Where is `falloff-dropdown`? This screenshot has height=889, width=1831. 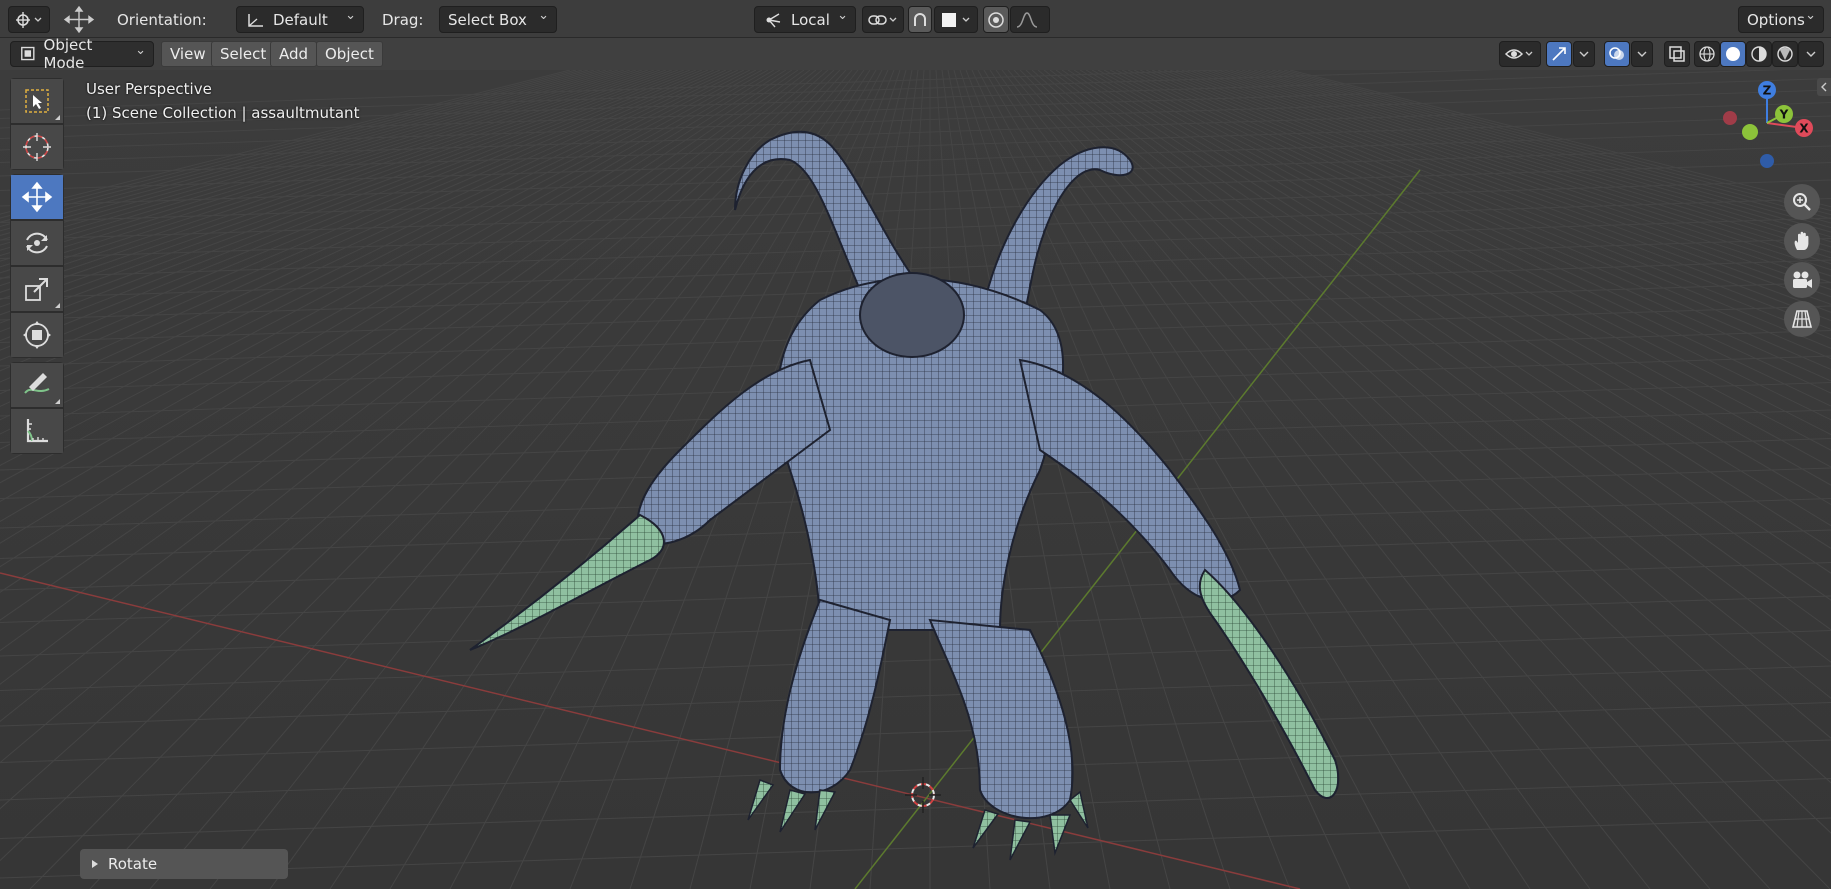 falloff-dropdown is located at coordinates (1030, 19).